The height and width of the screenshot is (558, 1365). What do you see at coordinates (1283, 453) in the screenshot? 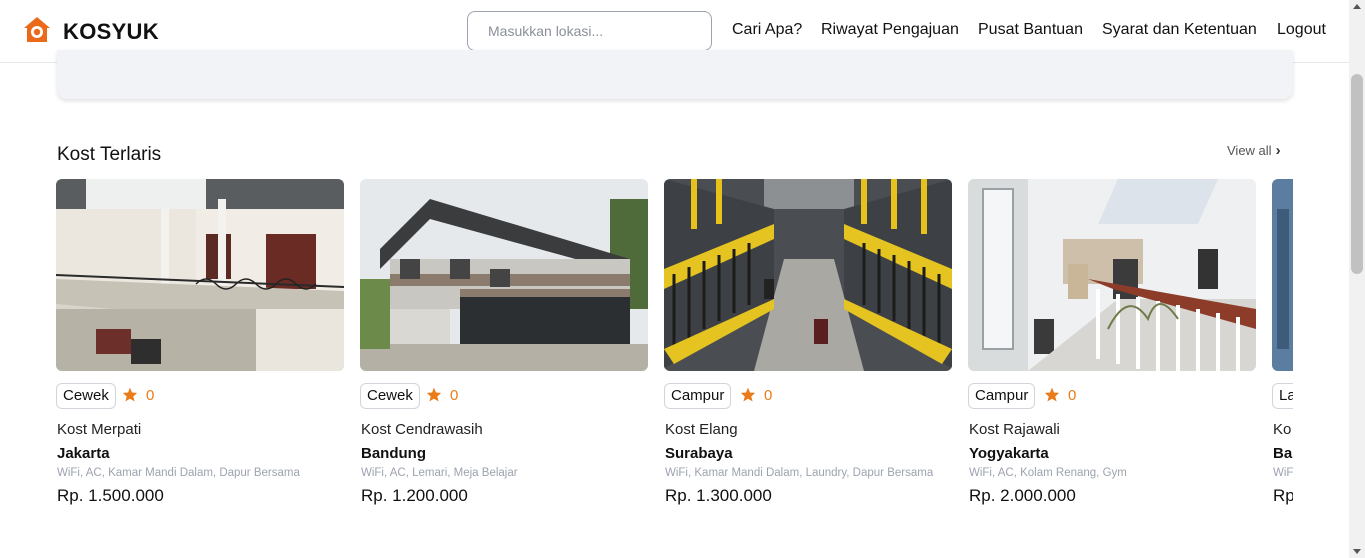
I see `kost-city: Bal` at bounding box center [1283, 453].